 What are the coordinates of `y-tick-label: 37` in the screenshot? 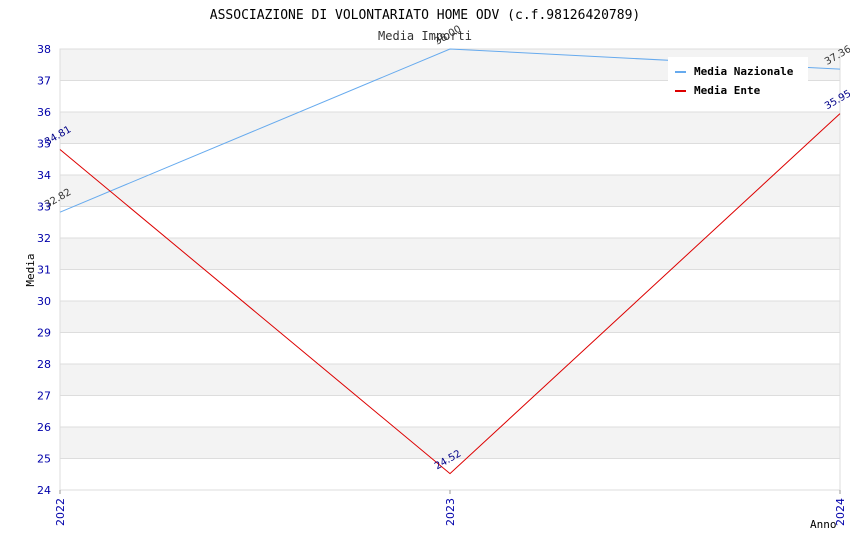 It's located at (44, 81).